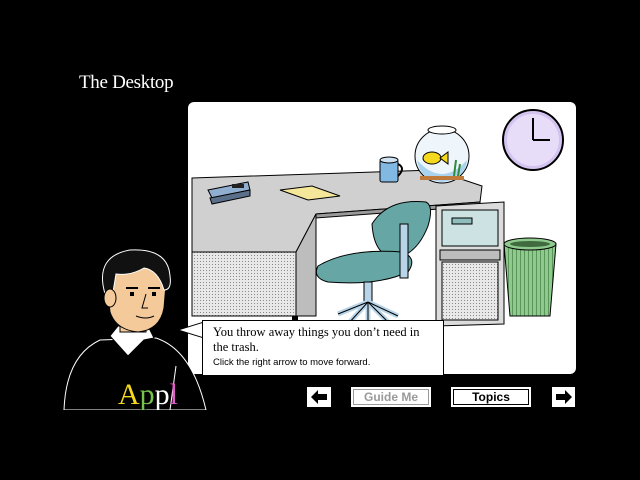  What do you see at coordinates (373, 263) in the screenshot?
I see `chair` at bounding box center [373, 263].